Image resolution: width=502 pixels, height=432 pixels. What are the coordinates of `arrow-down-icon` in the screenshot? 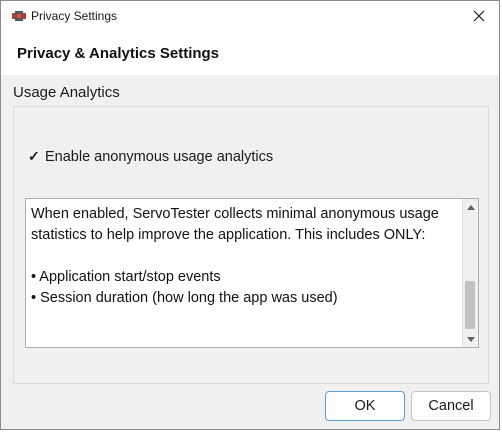 It's located at (470, 339).